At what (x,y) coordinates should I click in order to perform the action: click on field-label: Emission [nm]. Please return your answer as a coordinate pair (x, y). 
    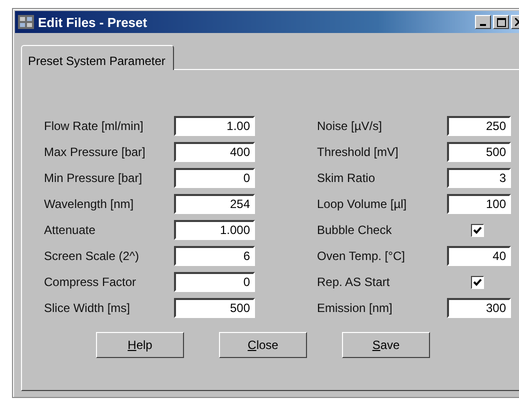
    Looking at the image, I should click on (355, 308).